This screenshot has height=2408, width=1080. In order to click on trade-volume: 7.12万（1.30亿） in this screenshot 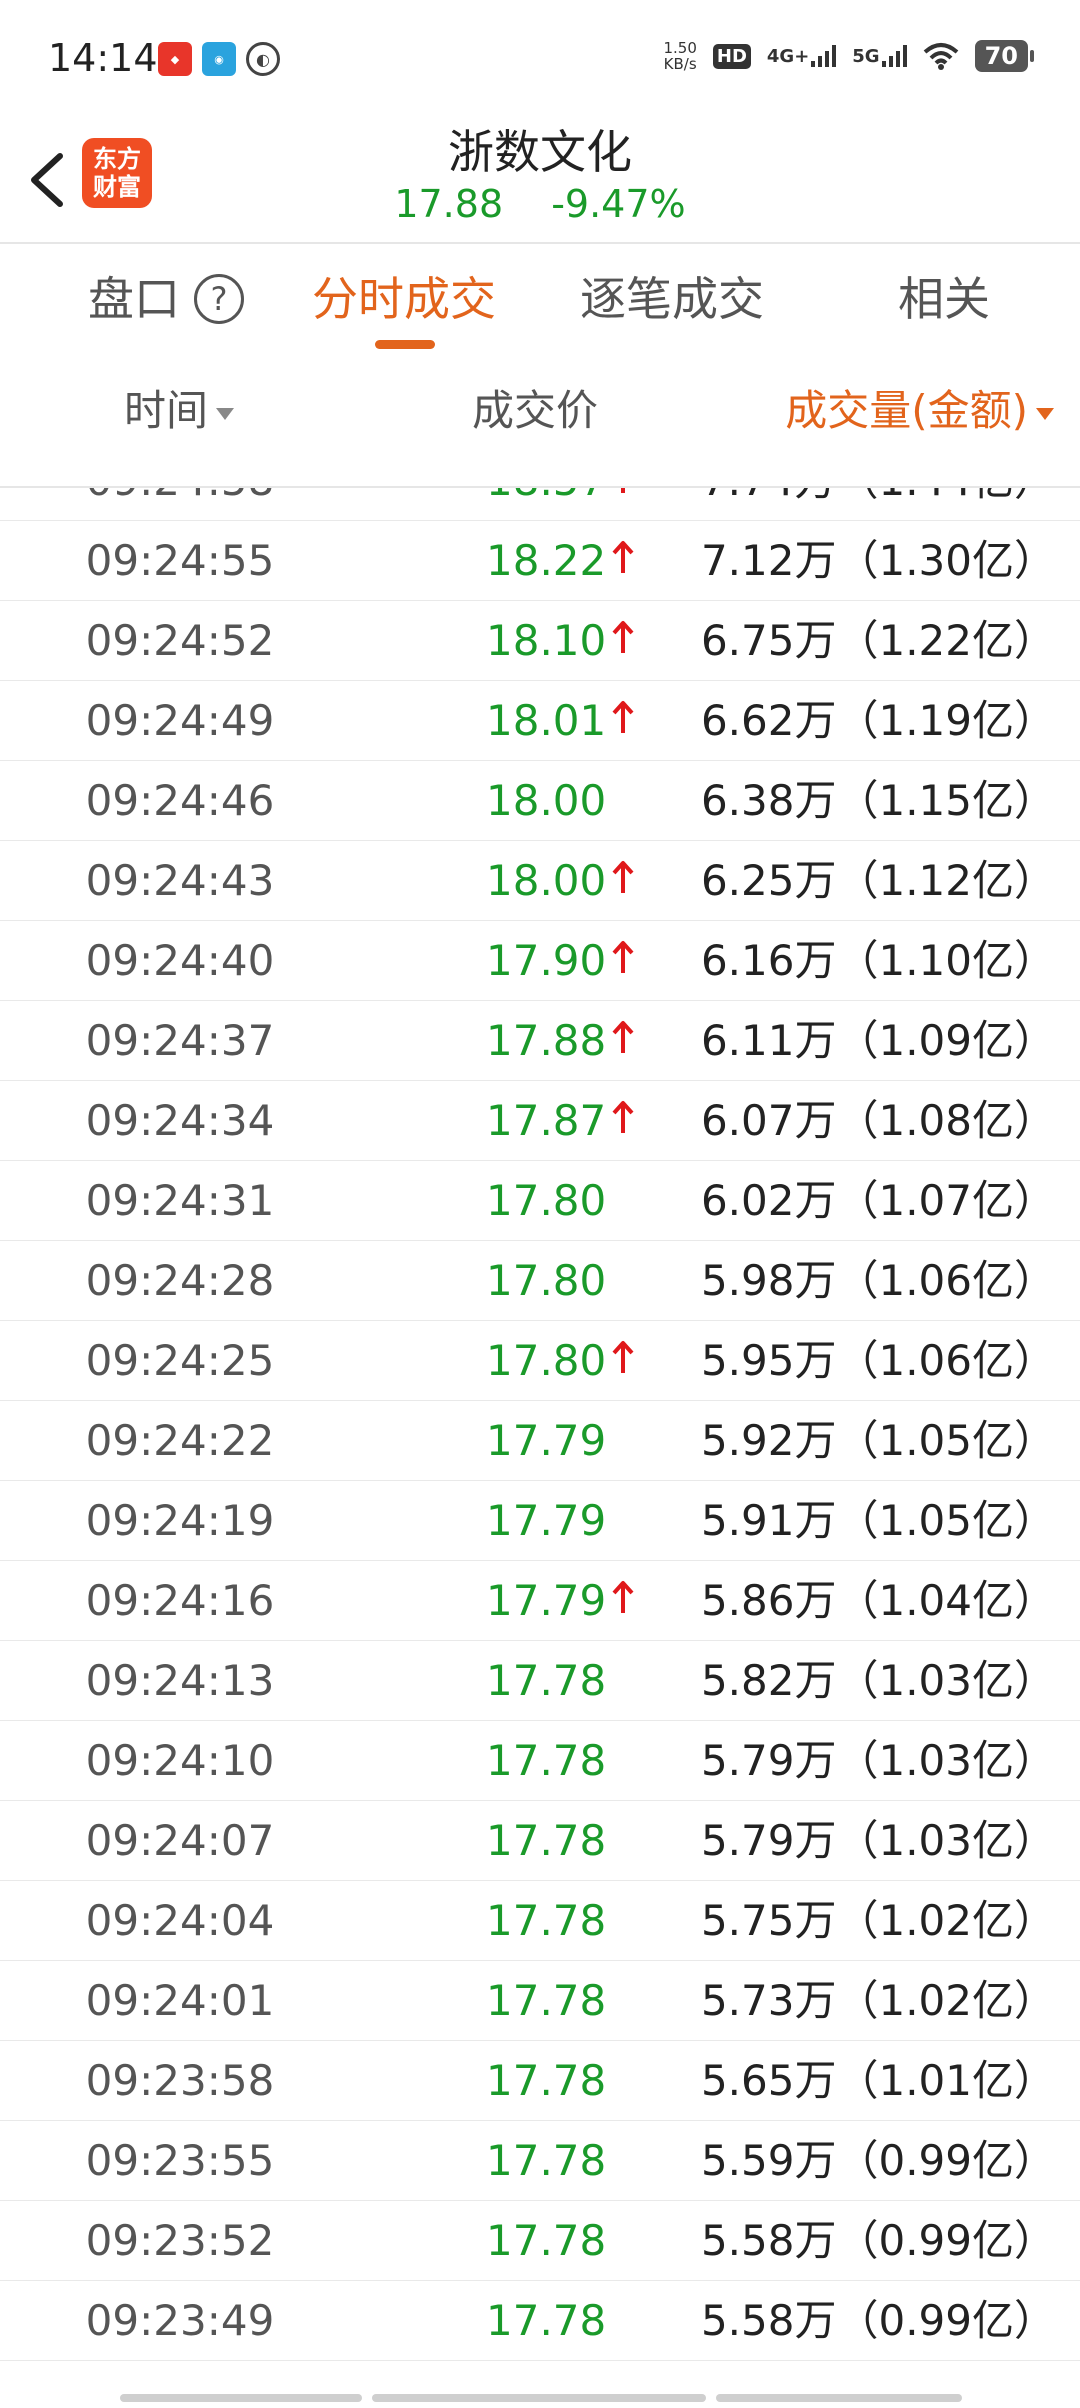, I will do `click(878, 560)`.